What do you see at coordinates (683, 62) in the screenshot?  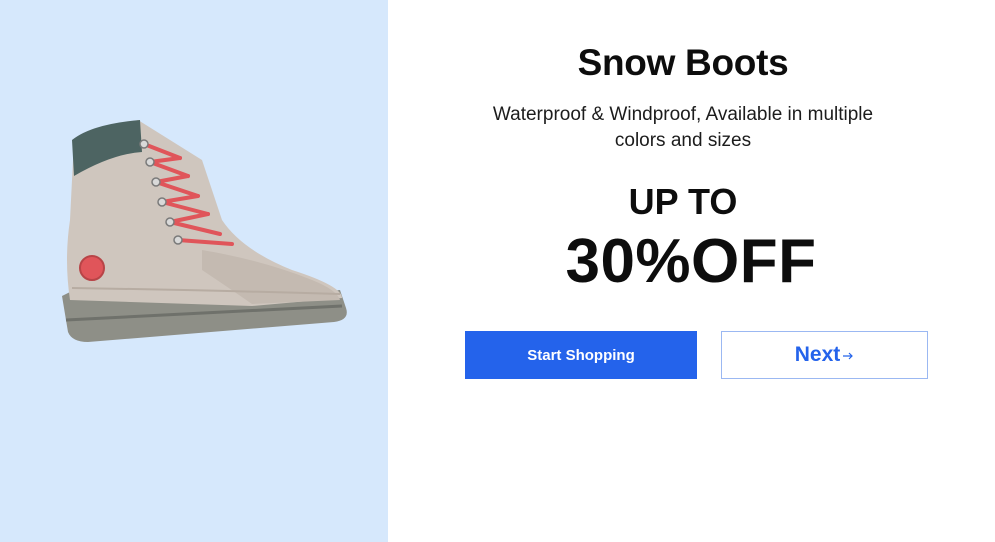 I see `promo-title: Snow Boots` at bounding box center [683, 62].